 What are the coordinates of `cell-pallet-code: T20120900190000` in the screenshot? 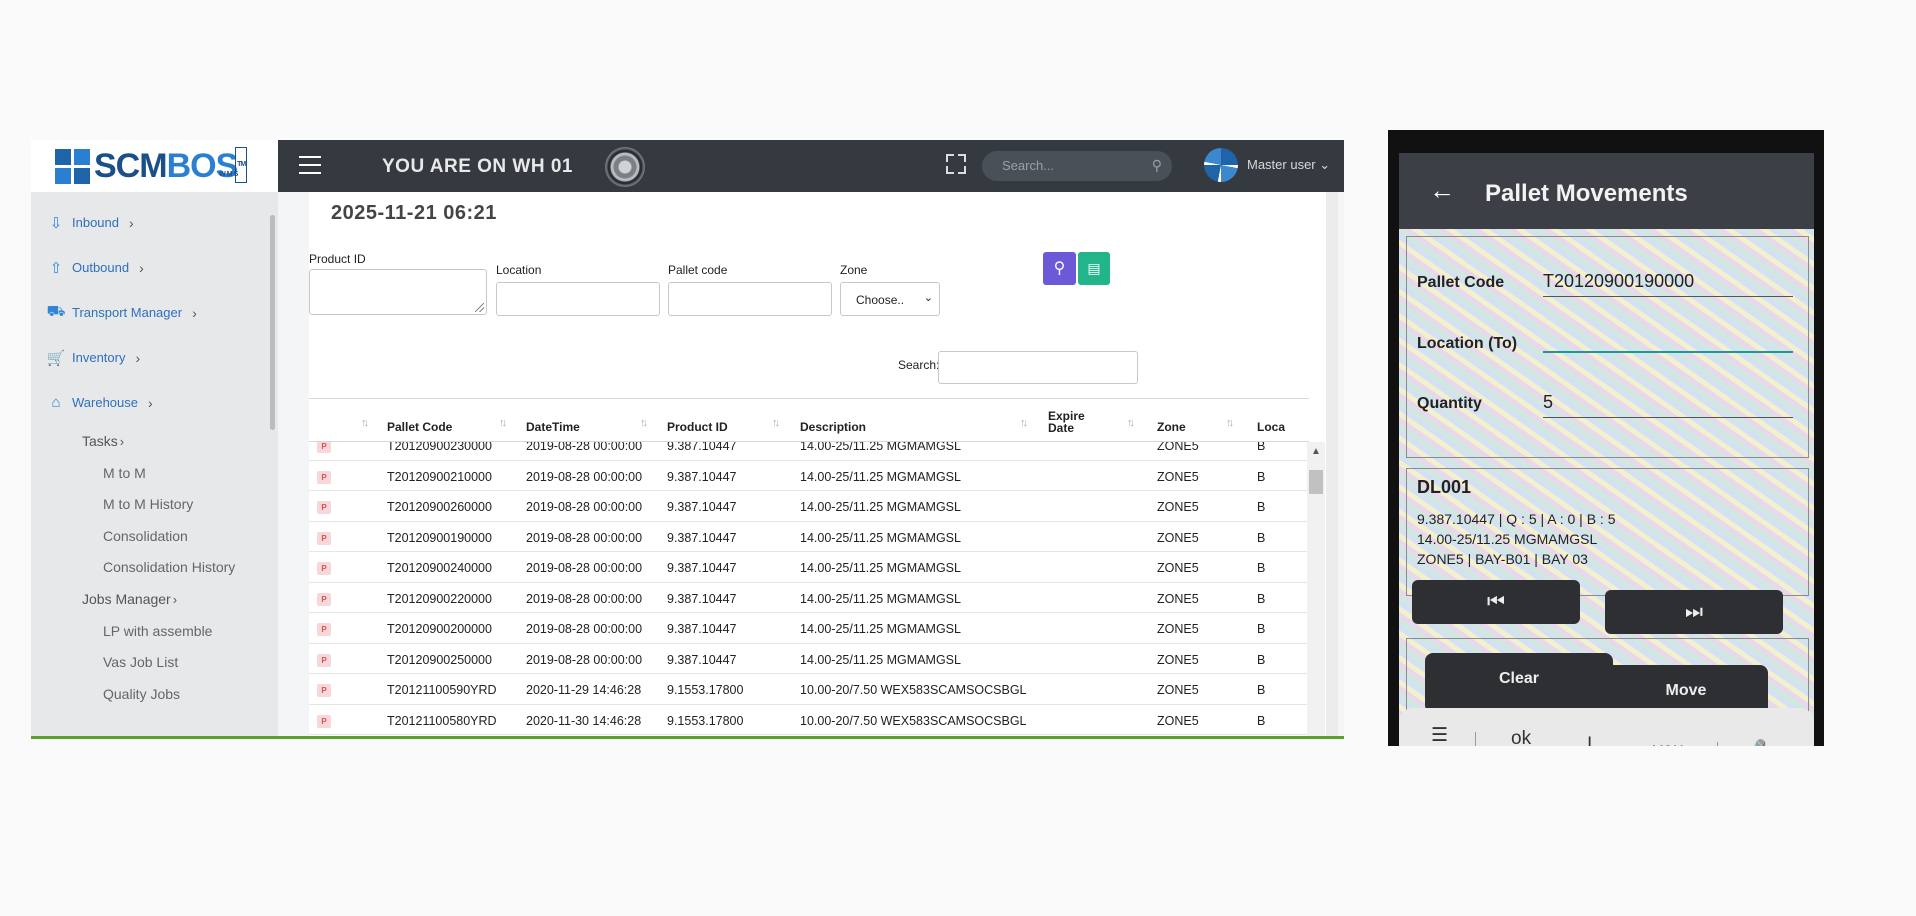 It's located at (439, 537).